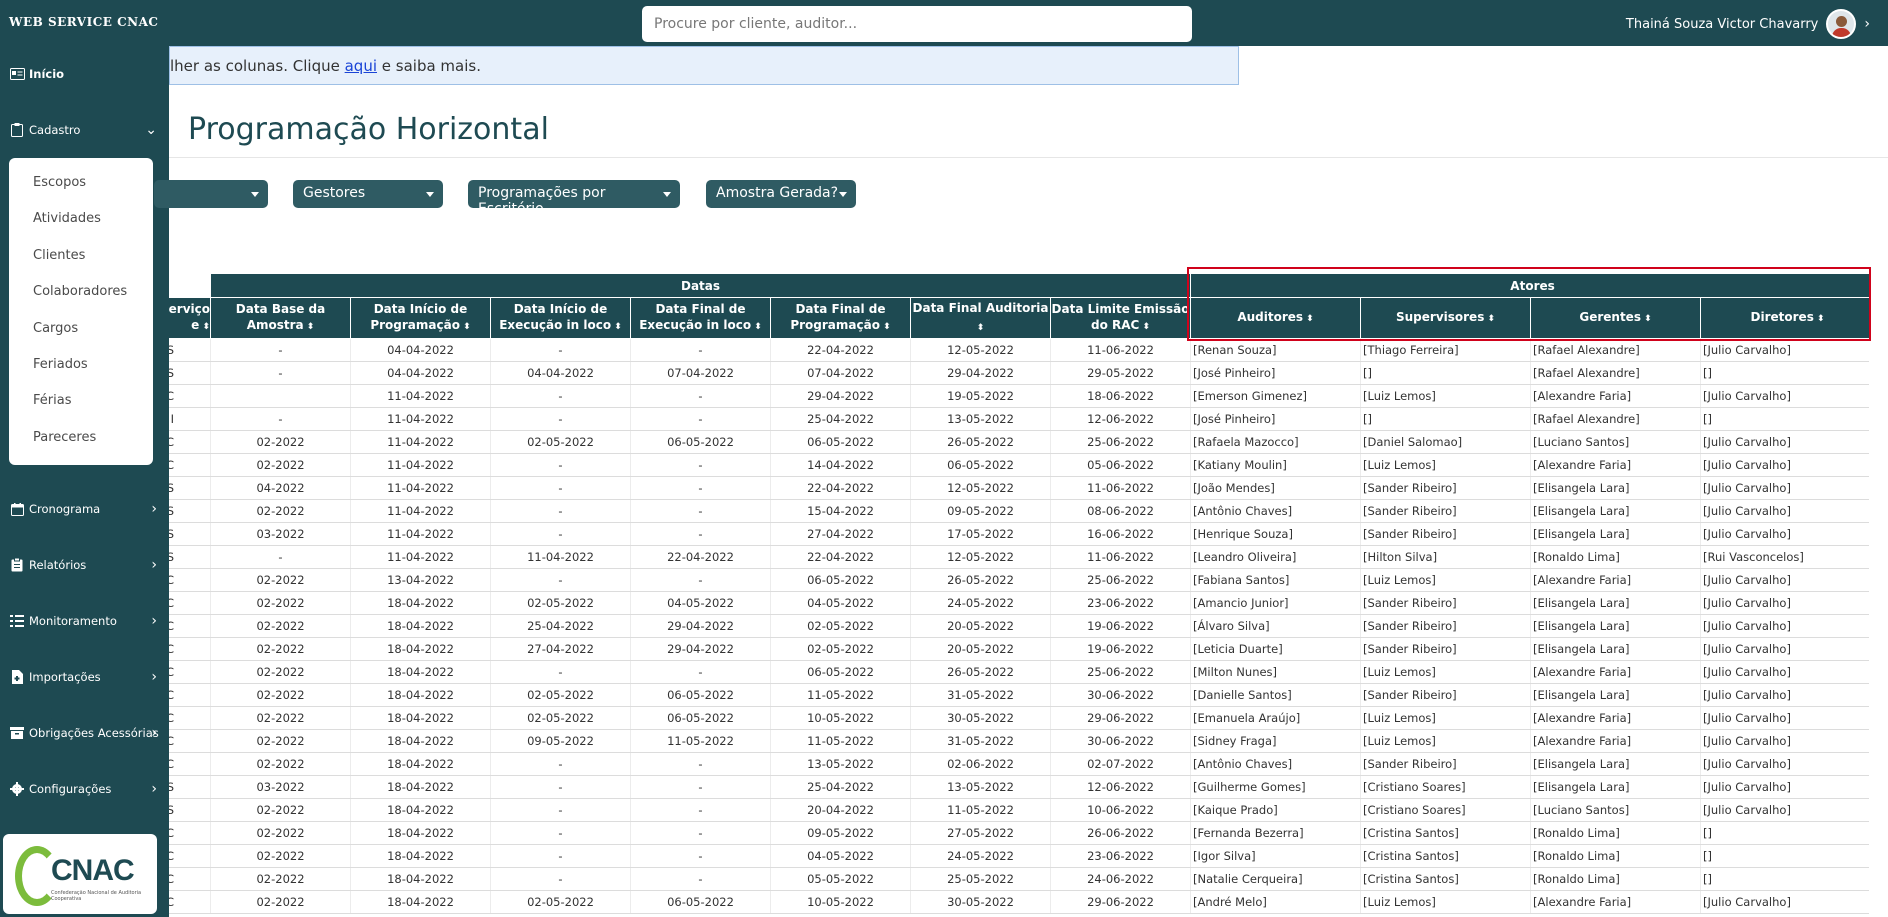 The image size is (1888, 917). I want to click on sidebar-item-configuracoes: Configurações ›, so click(84, 789).